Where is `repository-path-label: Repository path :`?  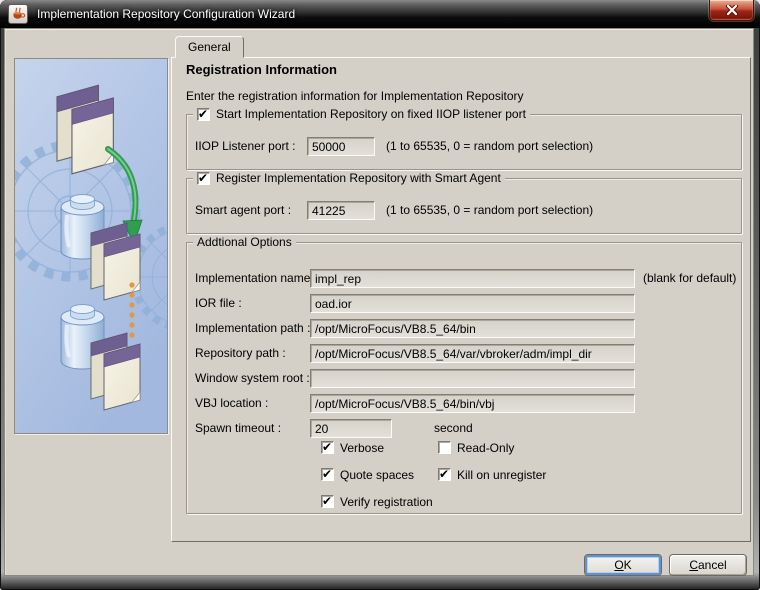 repository-path-label: Repository path : is located at coordinates (240, 353).